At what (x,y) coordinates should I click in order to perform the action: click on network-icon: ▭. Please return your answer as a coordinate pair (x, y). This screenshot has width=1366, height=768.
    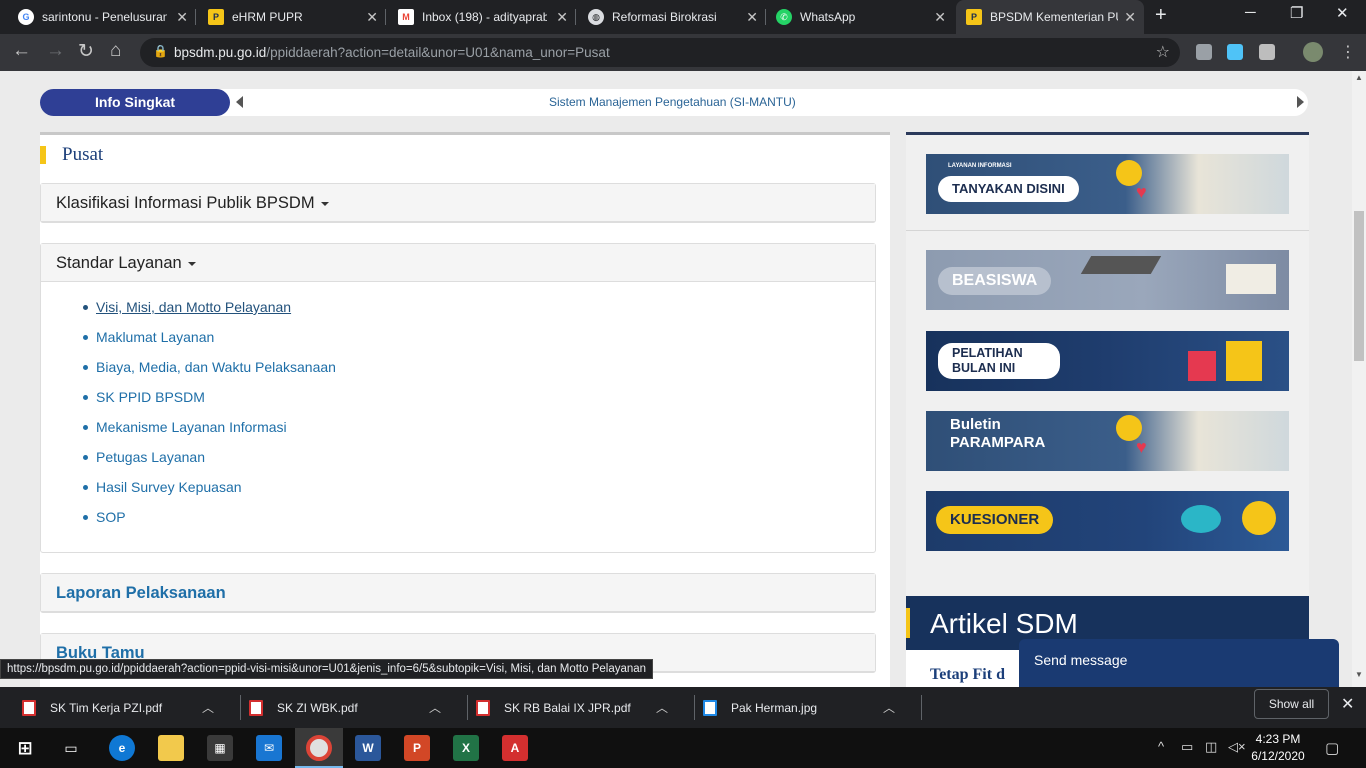
    Looking at the image, I should click on (1187, 747).